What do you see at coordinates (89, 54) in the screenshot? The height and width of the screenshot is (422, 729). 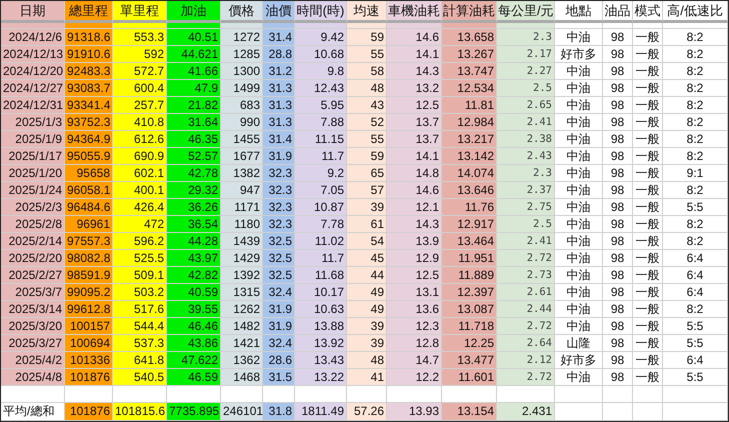 I see `table-cell: 91910.6` at bounding box center [89, 54].